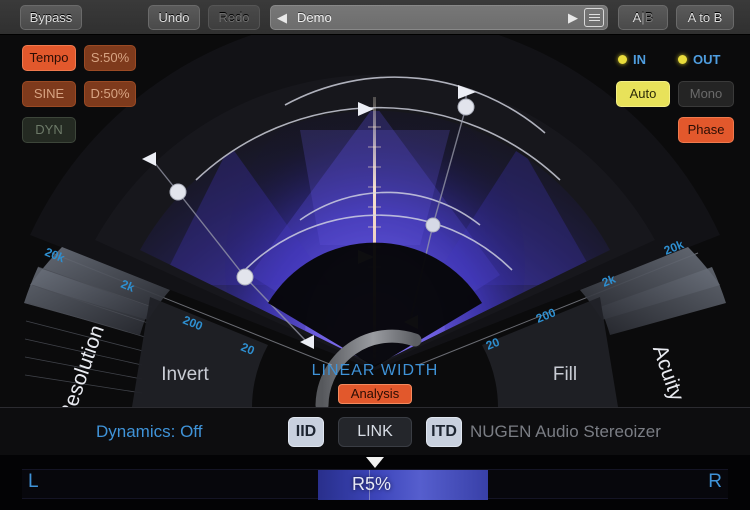 The image size is (750, 510). Describe the element at coordinates (444, 431) in the screenshot. I see `itd-button: ITD` at that location.